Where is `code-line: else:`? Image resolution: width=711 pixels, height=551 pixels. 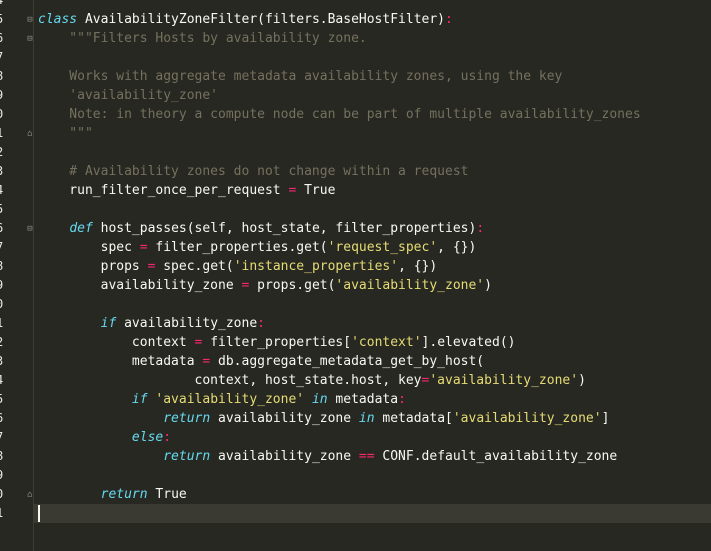 code-line: else: is located at coordinates (374, 437).